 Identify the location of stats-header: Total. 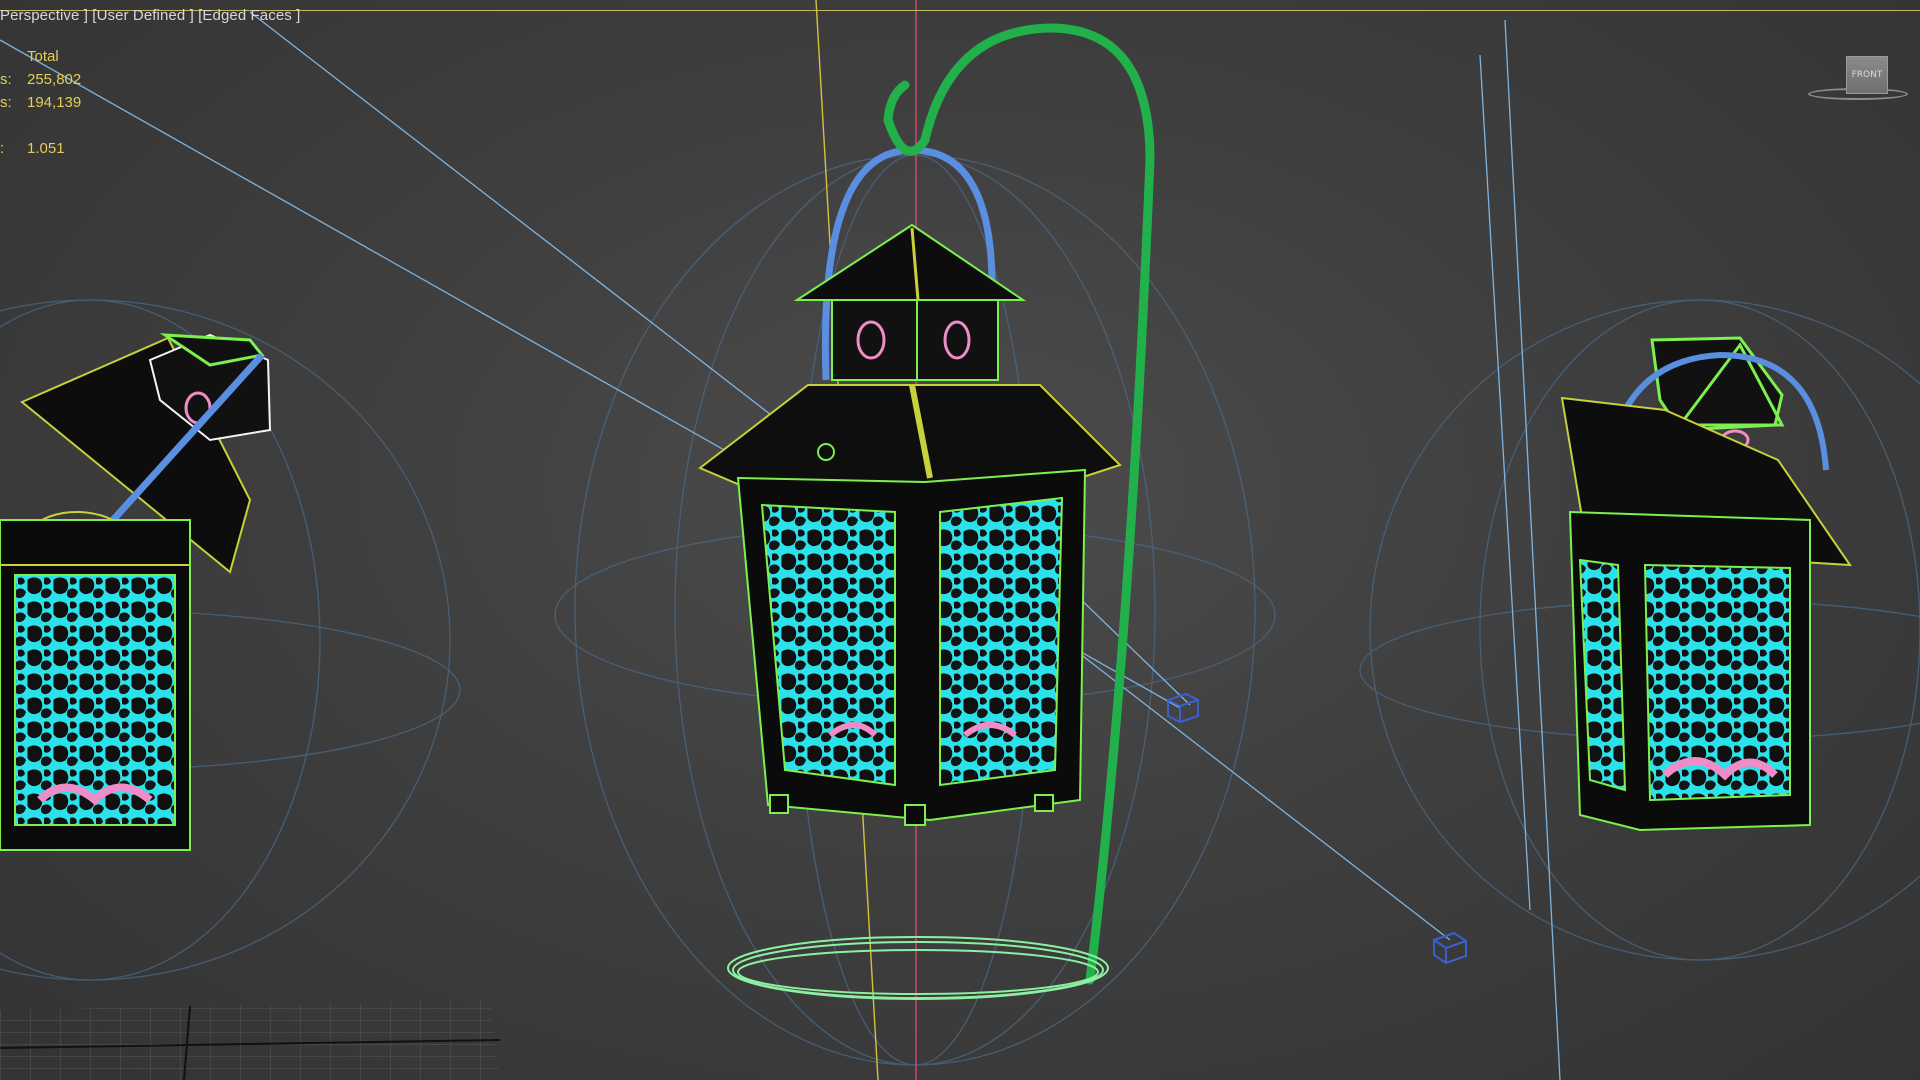
(43, 56).